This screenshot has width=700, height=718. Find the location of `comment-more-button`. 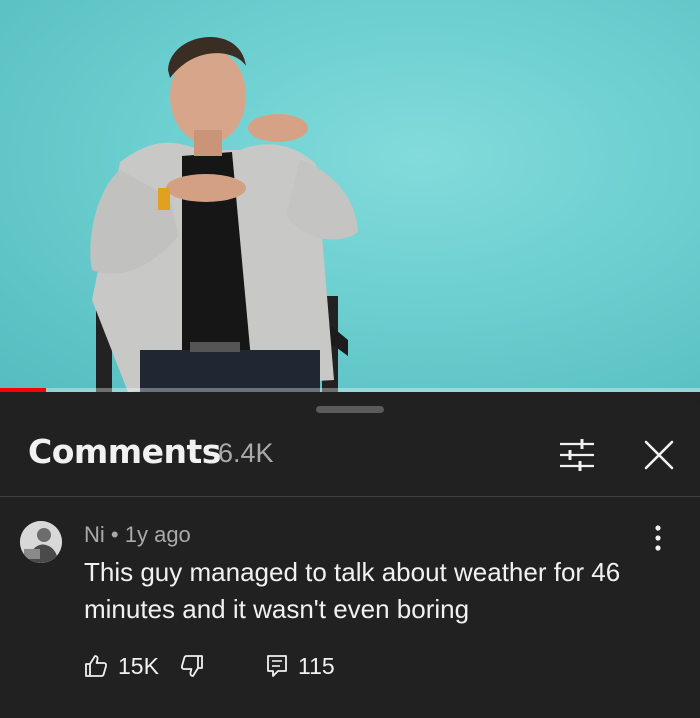

comment-more-button is located at coordinates (658, 538).